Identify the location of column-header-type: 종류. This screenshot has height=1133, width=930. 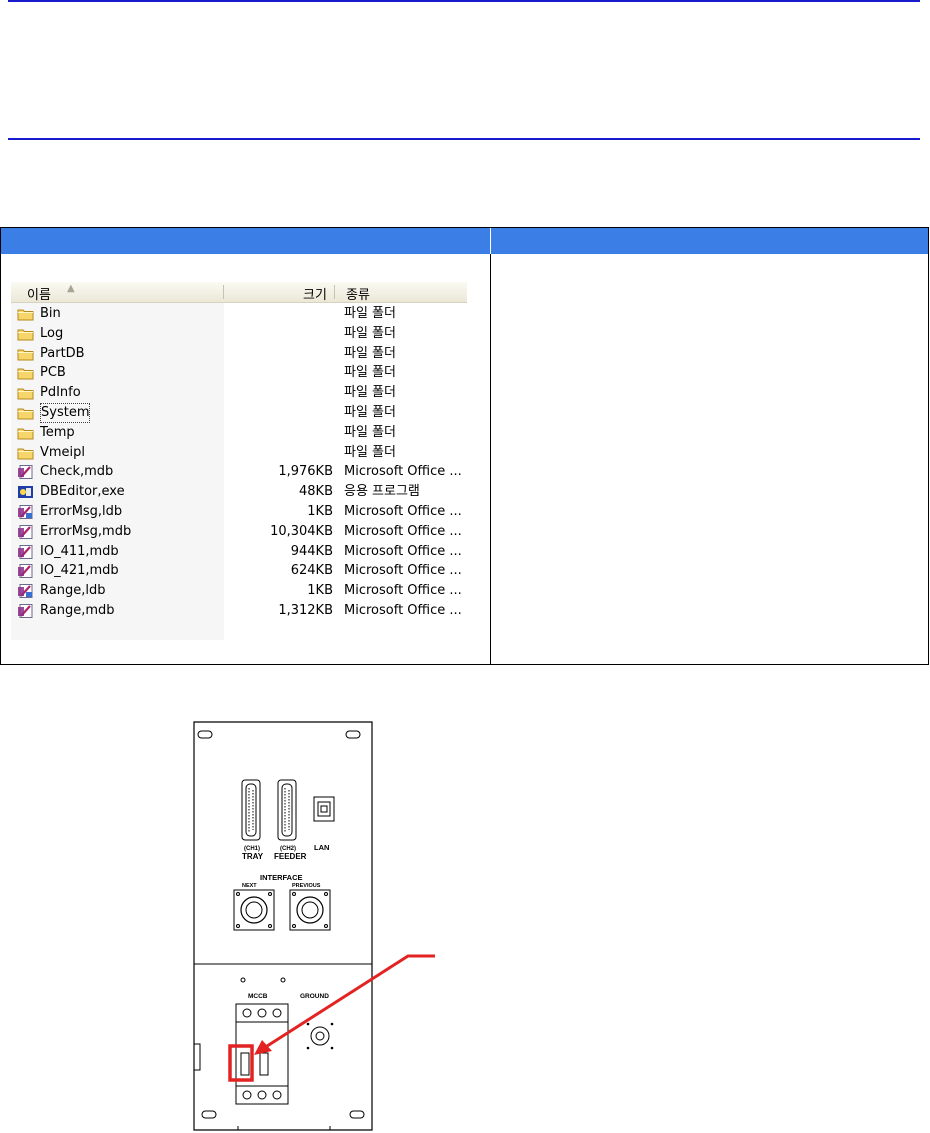
(358, 293).